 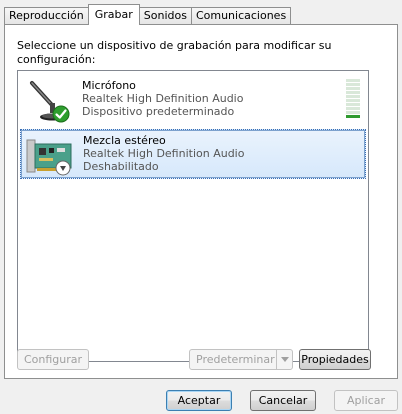 I want to click on level-meter, so click(x=353, y=99).